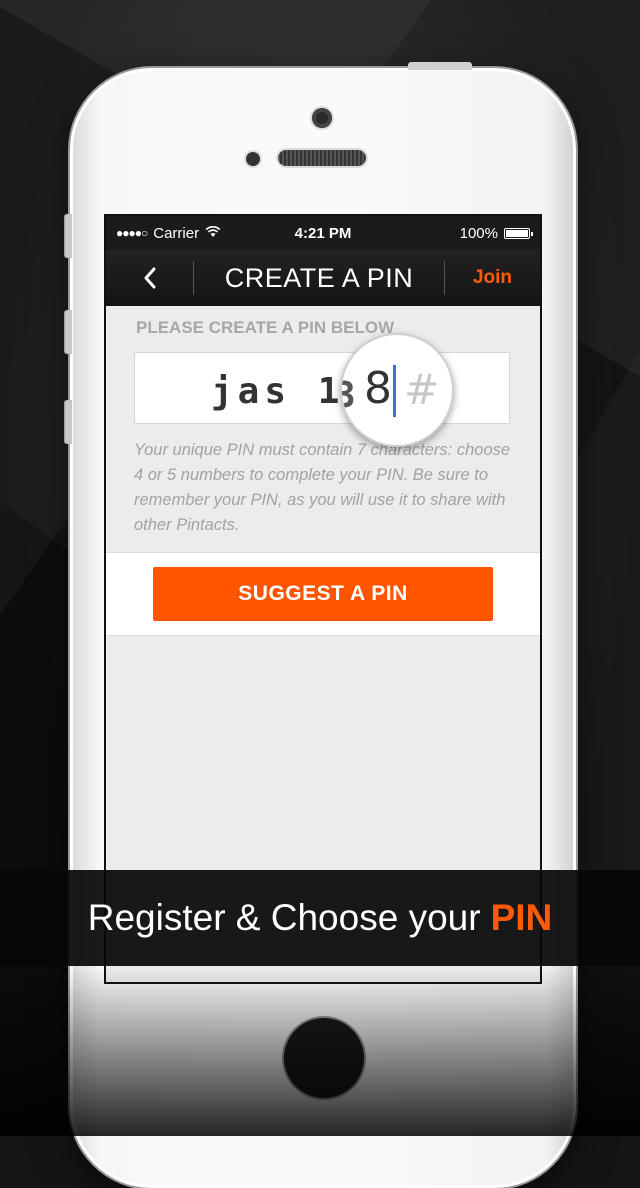 The image size is (640, 1188). Describe the element at coordinates (322, 390) in the screenshot. I see `pin-input: jas 13 3 8 #` at that location.